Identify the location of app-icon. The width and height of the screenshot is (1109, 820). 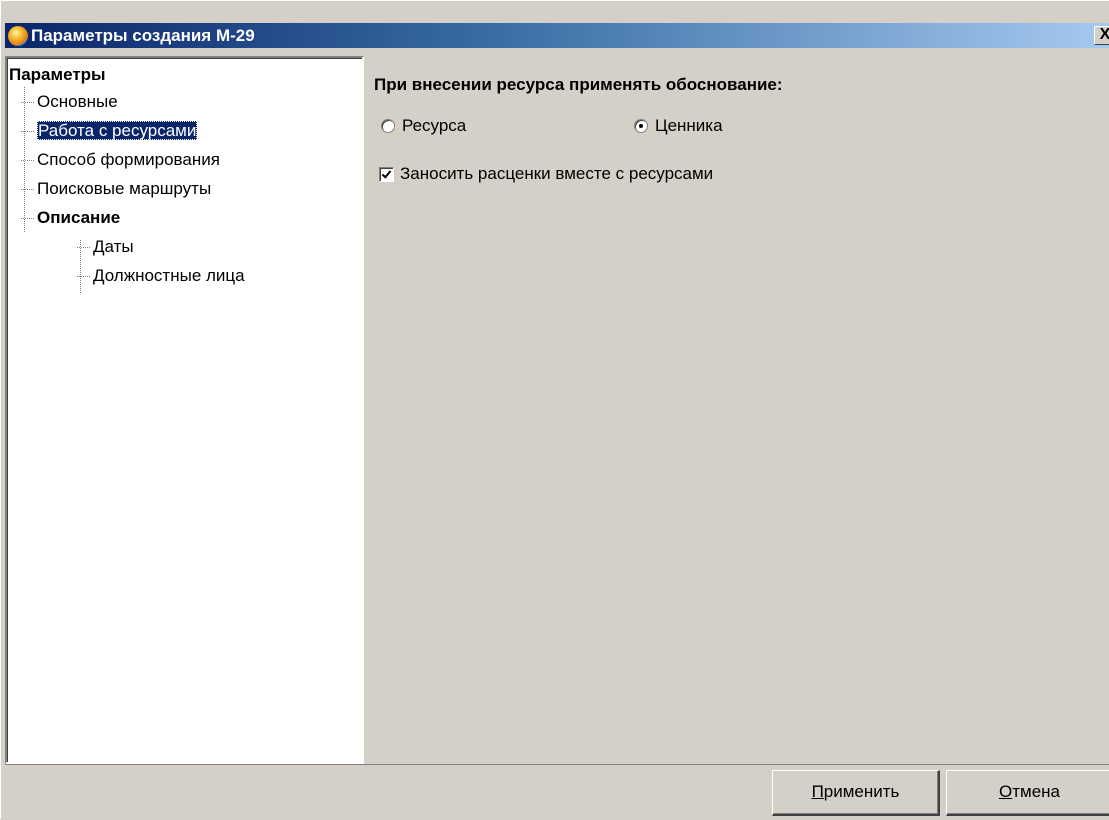
(18, 35).